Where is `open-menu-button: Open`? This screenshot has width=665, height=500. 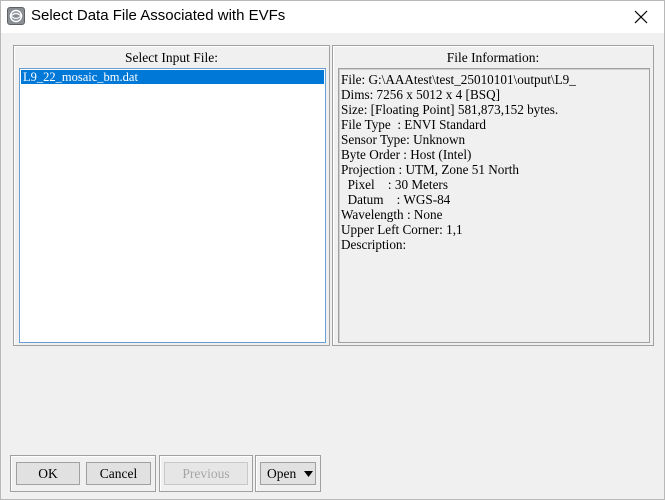 open-menu-button: Open is located at coordinates (288, 473).